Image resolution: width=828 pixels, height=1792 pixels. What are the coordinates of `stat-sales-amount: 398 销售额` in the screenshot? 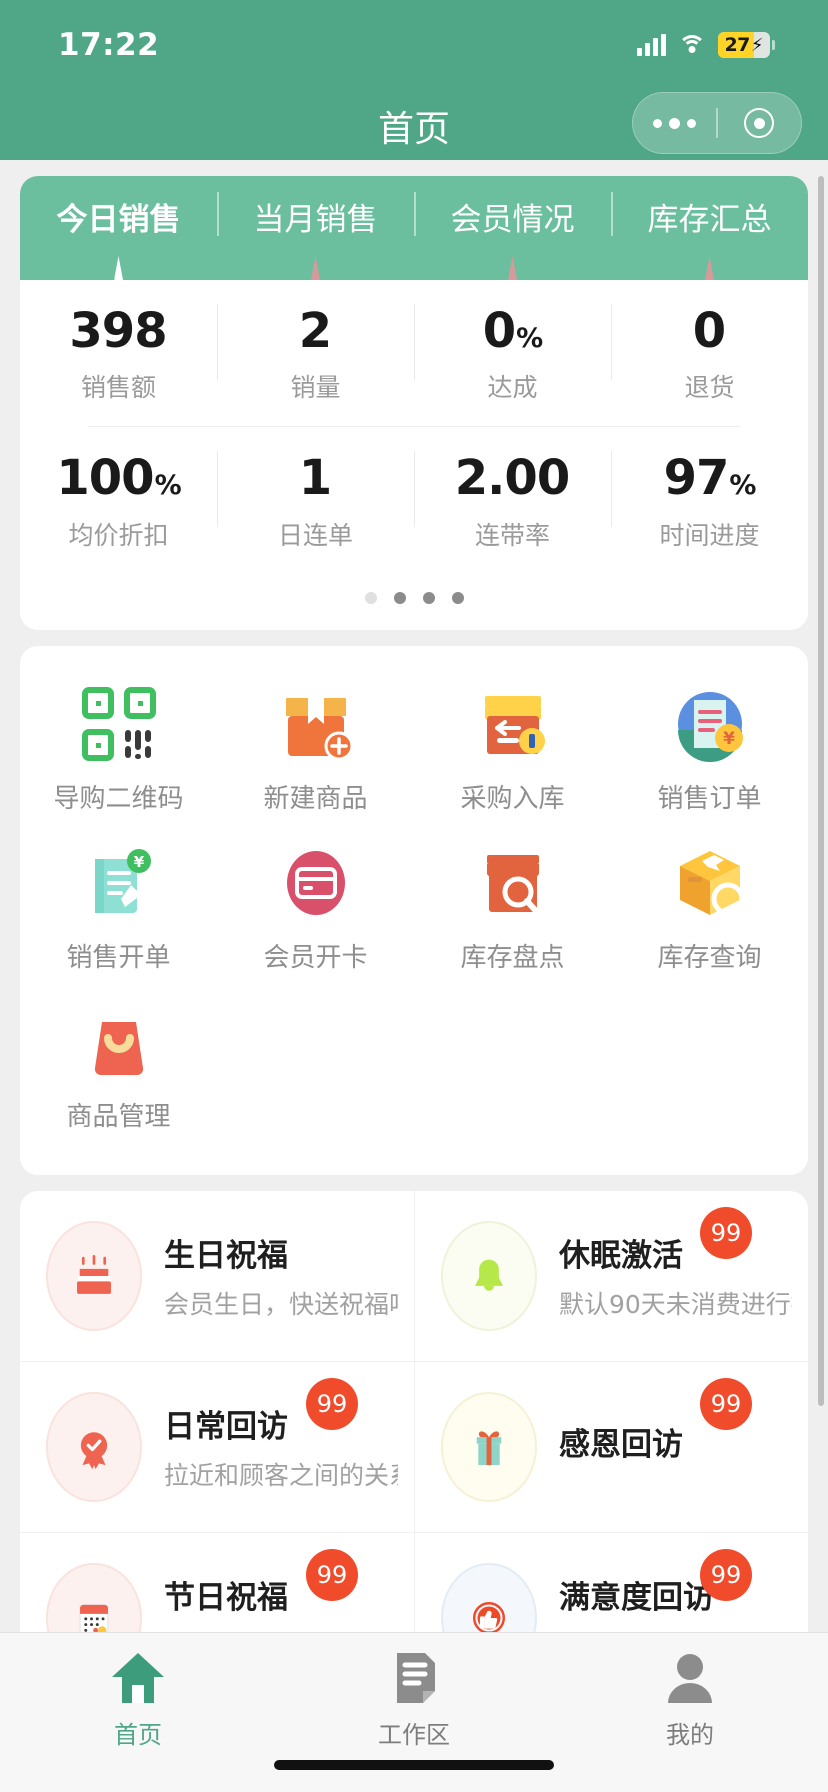 It's located at (118, 353).